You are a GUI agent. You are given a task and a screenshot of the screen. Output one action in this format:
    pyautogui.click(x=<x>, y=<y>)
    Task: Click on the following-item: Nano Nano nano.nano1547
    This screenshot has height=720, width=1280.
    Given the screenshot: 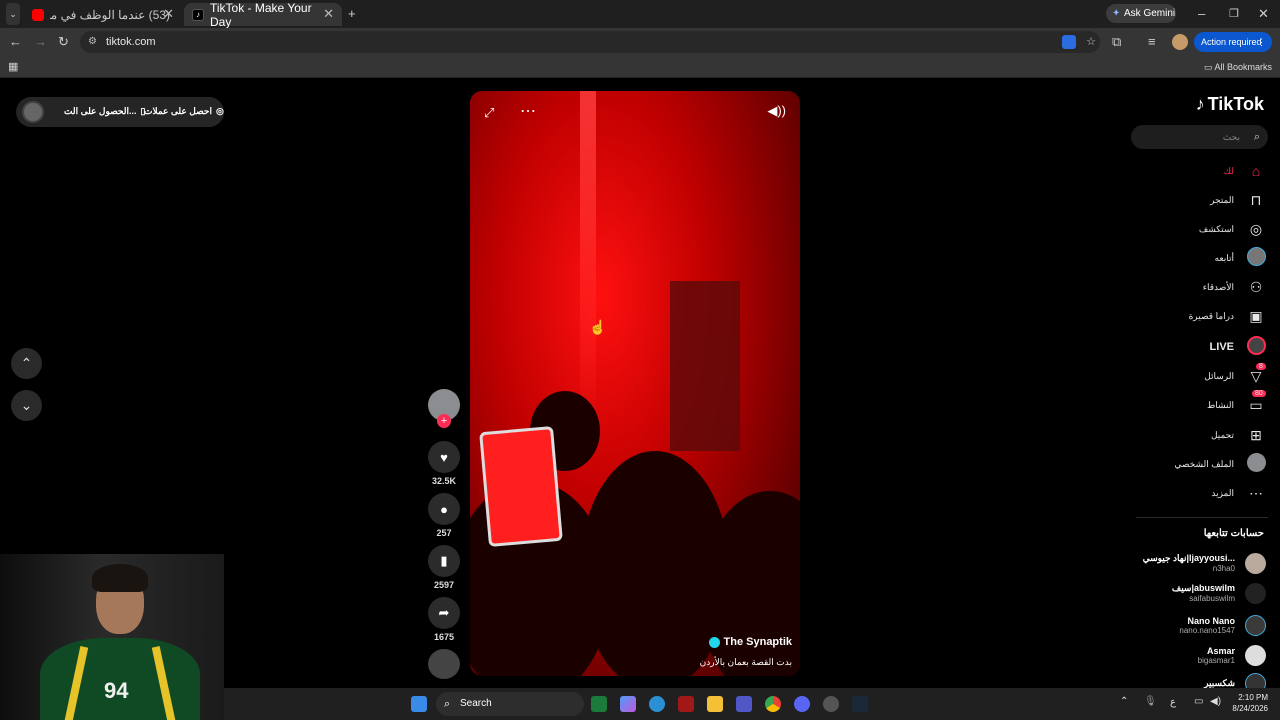 What is the action you would take?
    pyautogui.click(x=1222, y=625)
    